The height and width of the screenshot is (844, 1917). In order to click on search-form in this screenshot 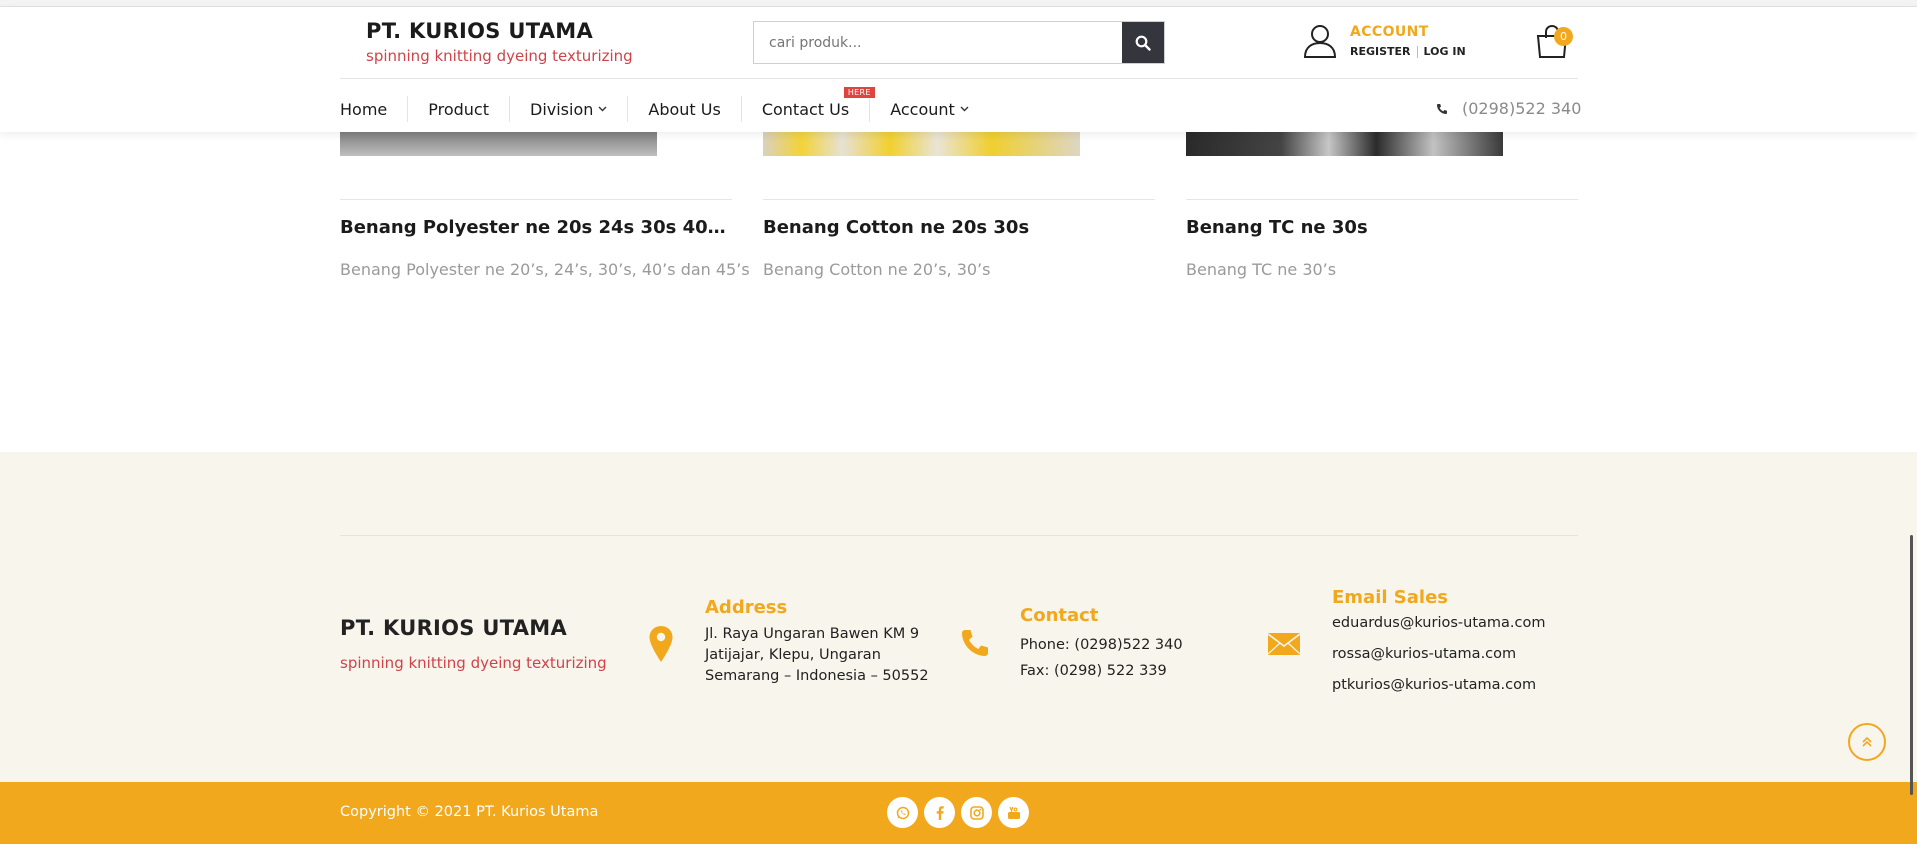, I will do `click(959, 42)`.